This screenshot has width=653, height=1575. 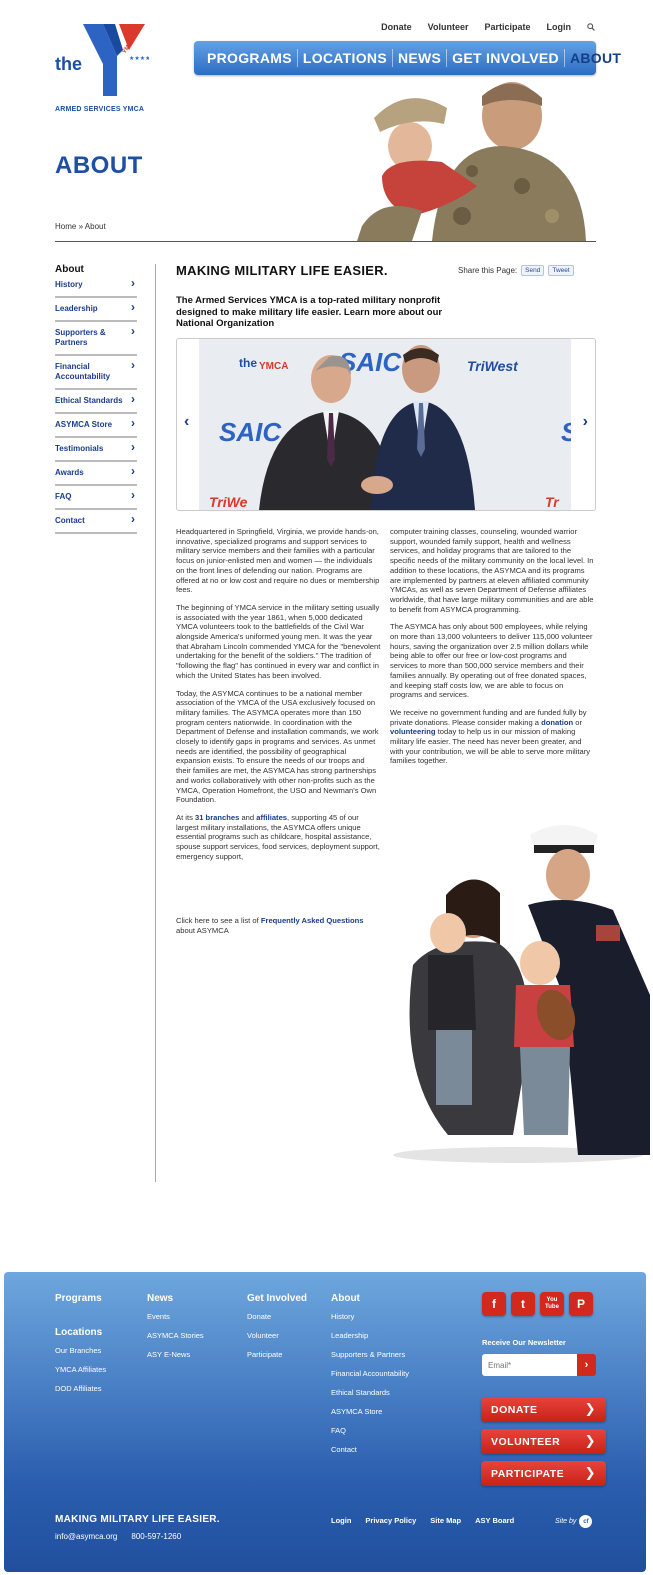 I want to click on logo-ymca-text: YMCA, so click(x=129, y=46).